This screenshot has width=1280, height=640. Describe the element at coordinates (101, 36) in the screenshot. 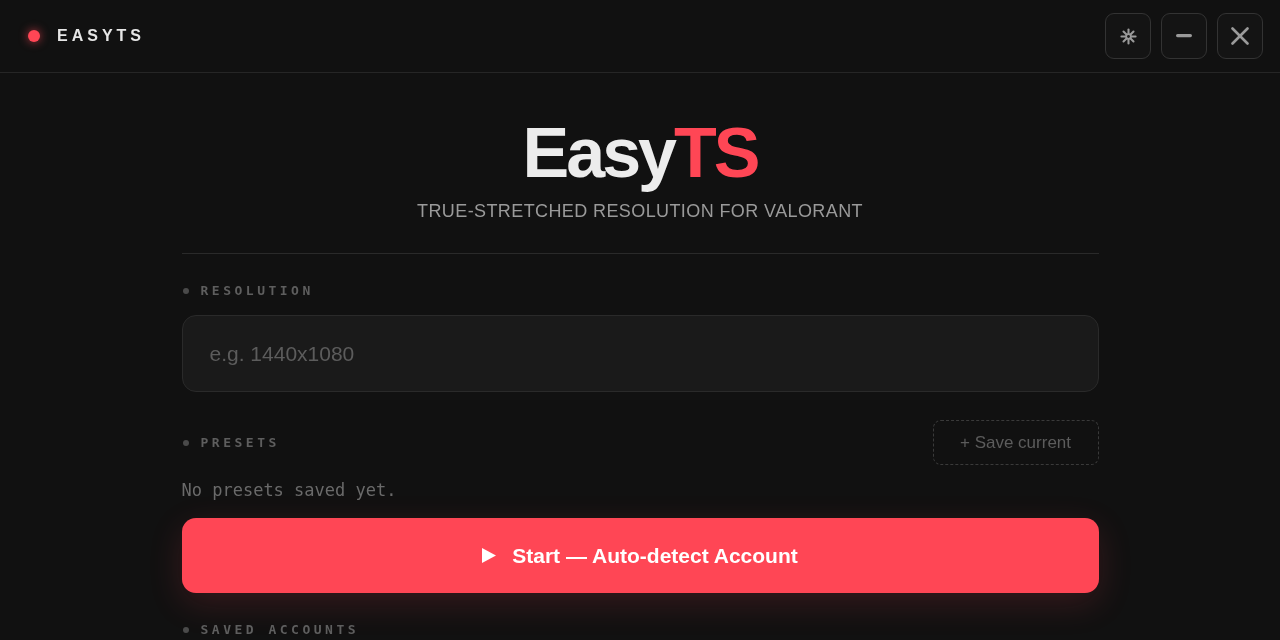

I see `app-title: EASYTS` at that location.